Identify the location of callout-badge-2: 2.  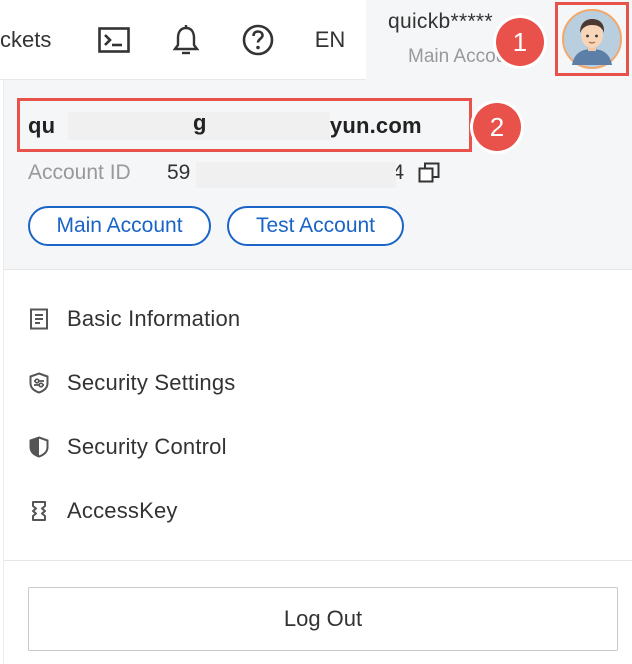
(497, 127).